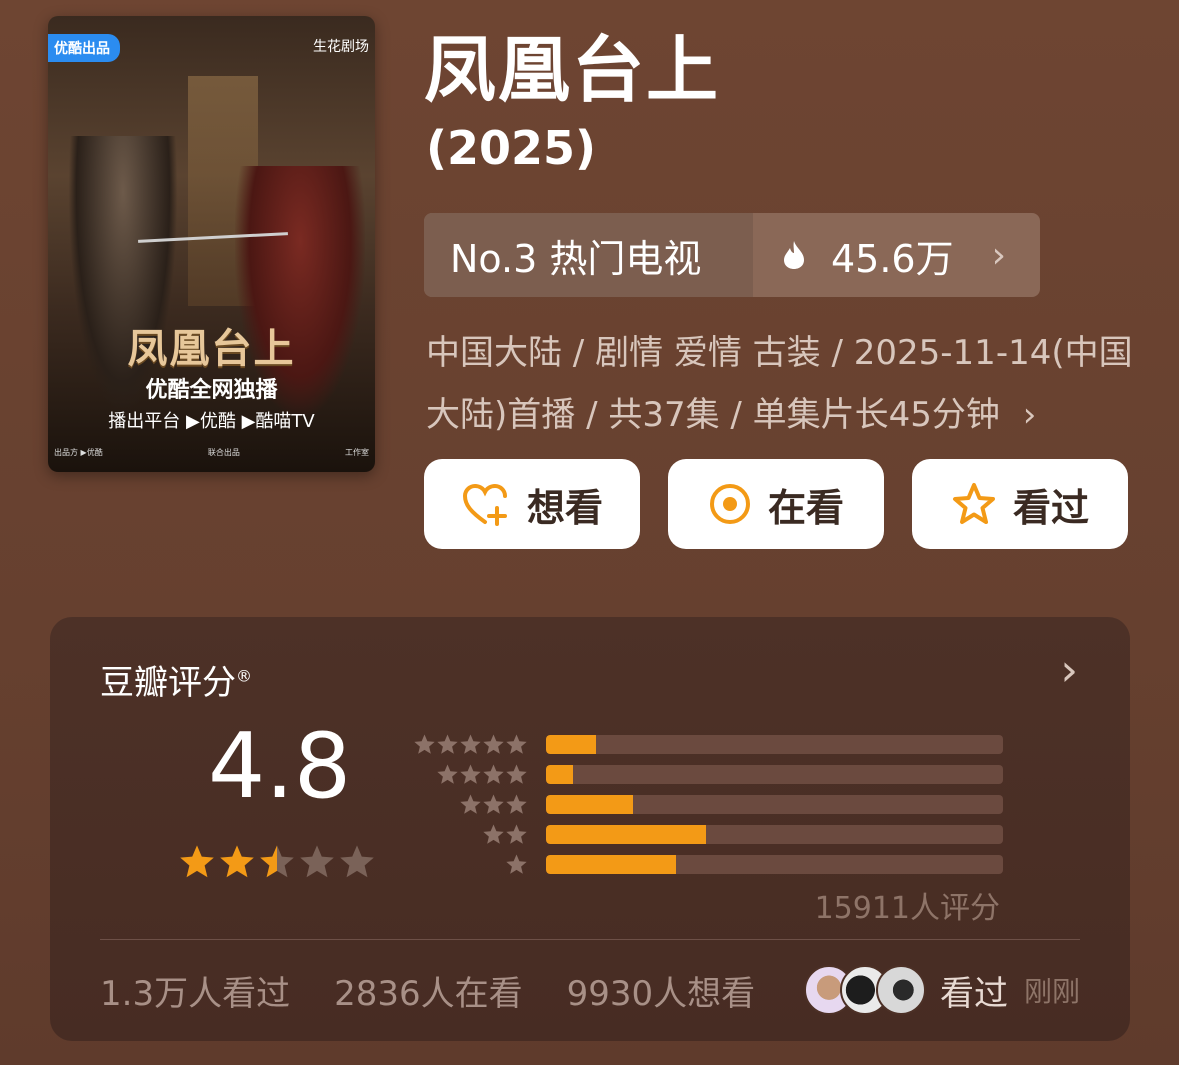 The width and height of the screenshot is (1179, 1065). I want to click on poster-badge-youku: 优酷出品, so click(84, 48).